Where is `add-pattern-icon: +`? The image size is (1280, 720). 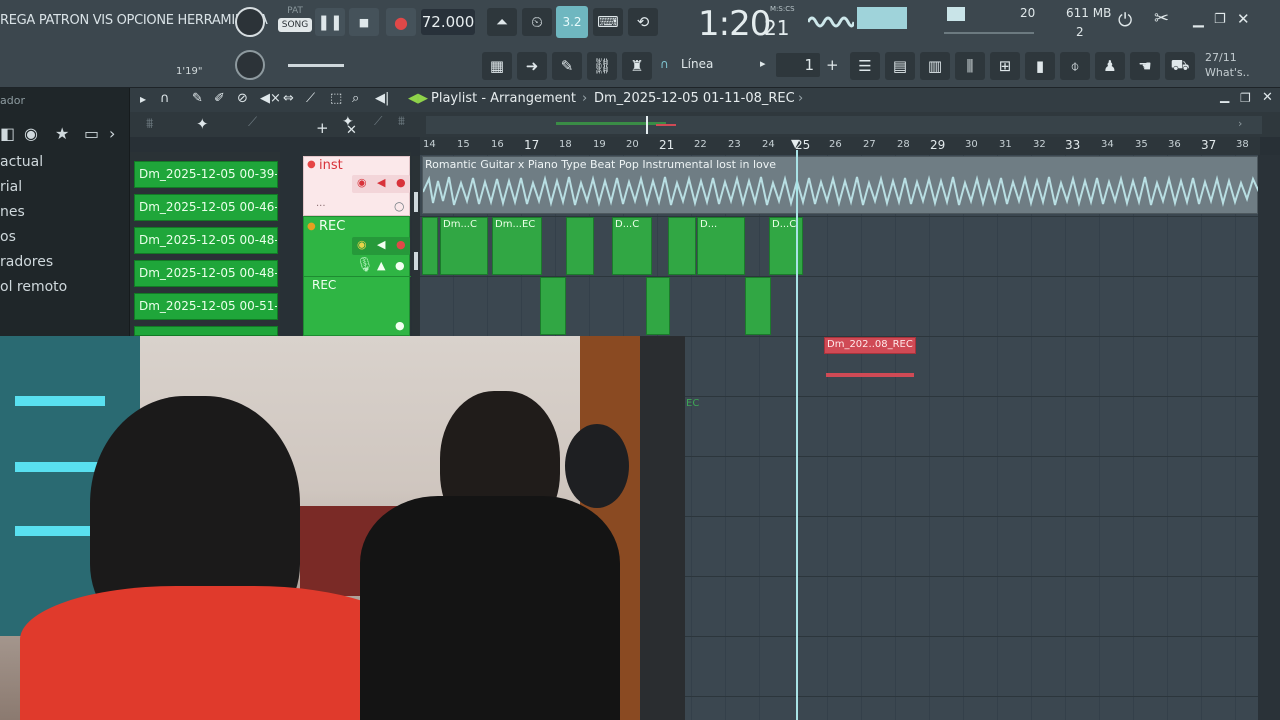
add-pattern-icon: + is located at coordinates (832, 65).